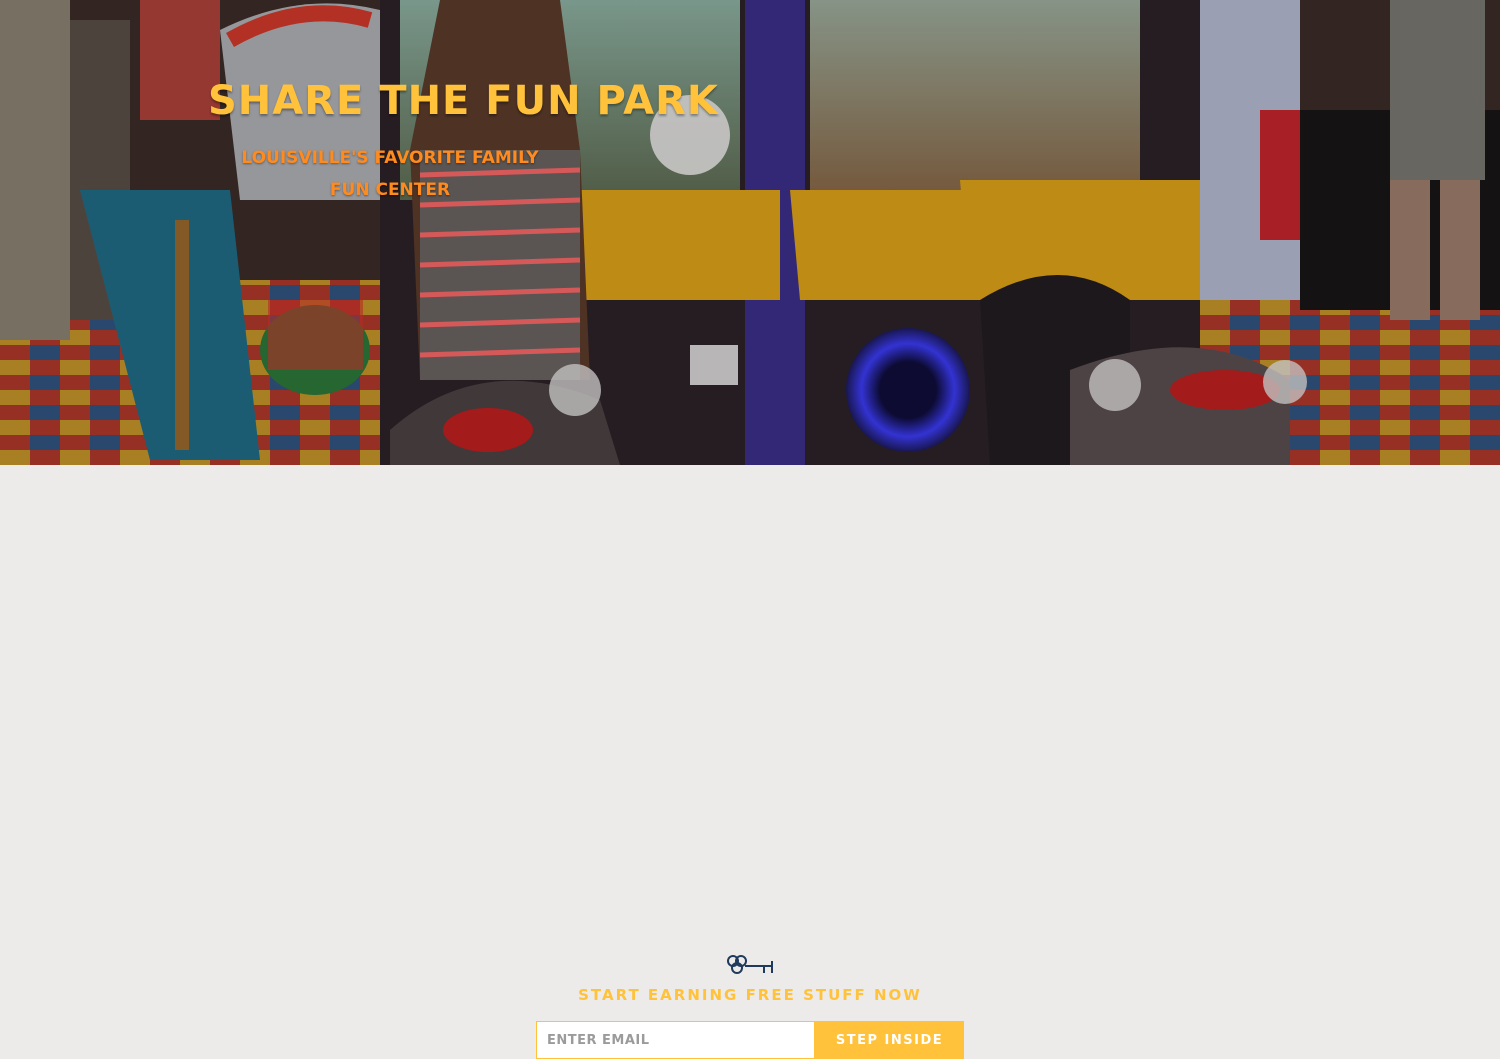  Describe the element at coordinates (750, 995) in the screenshot. I see `signup-tagline: Start Earning Free Stuff Now` at that location.